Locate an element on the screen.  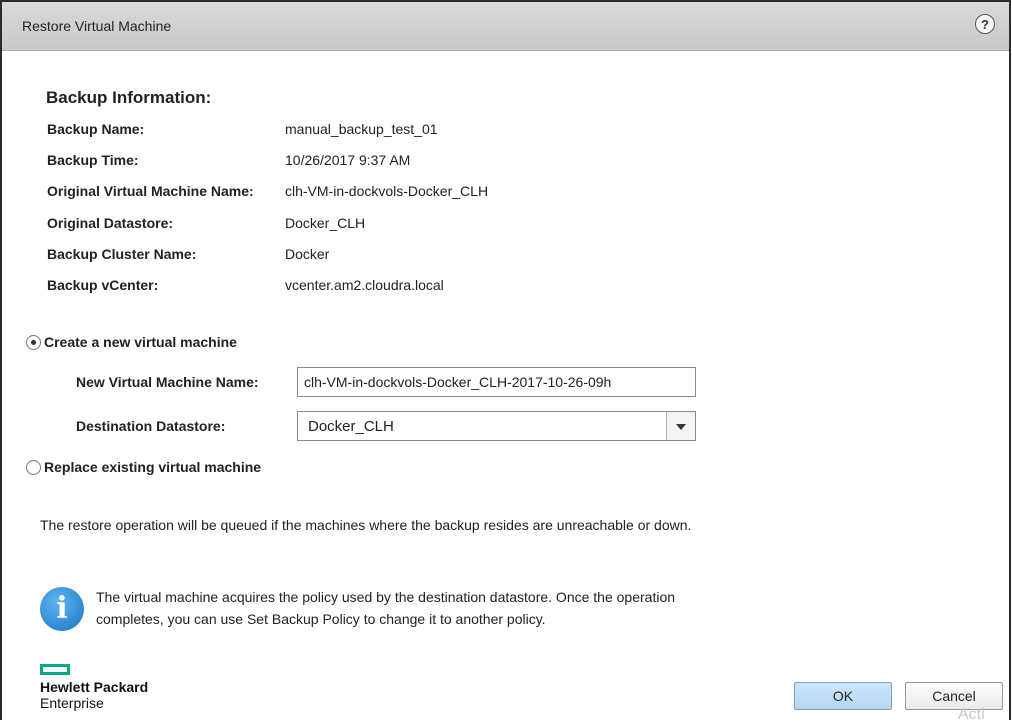
activation-watermark: Acti is located at coordinates (971, 714).